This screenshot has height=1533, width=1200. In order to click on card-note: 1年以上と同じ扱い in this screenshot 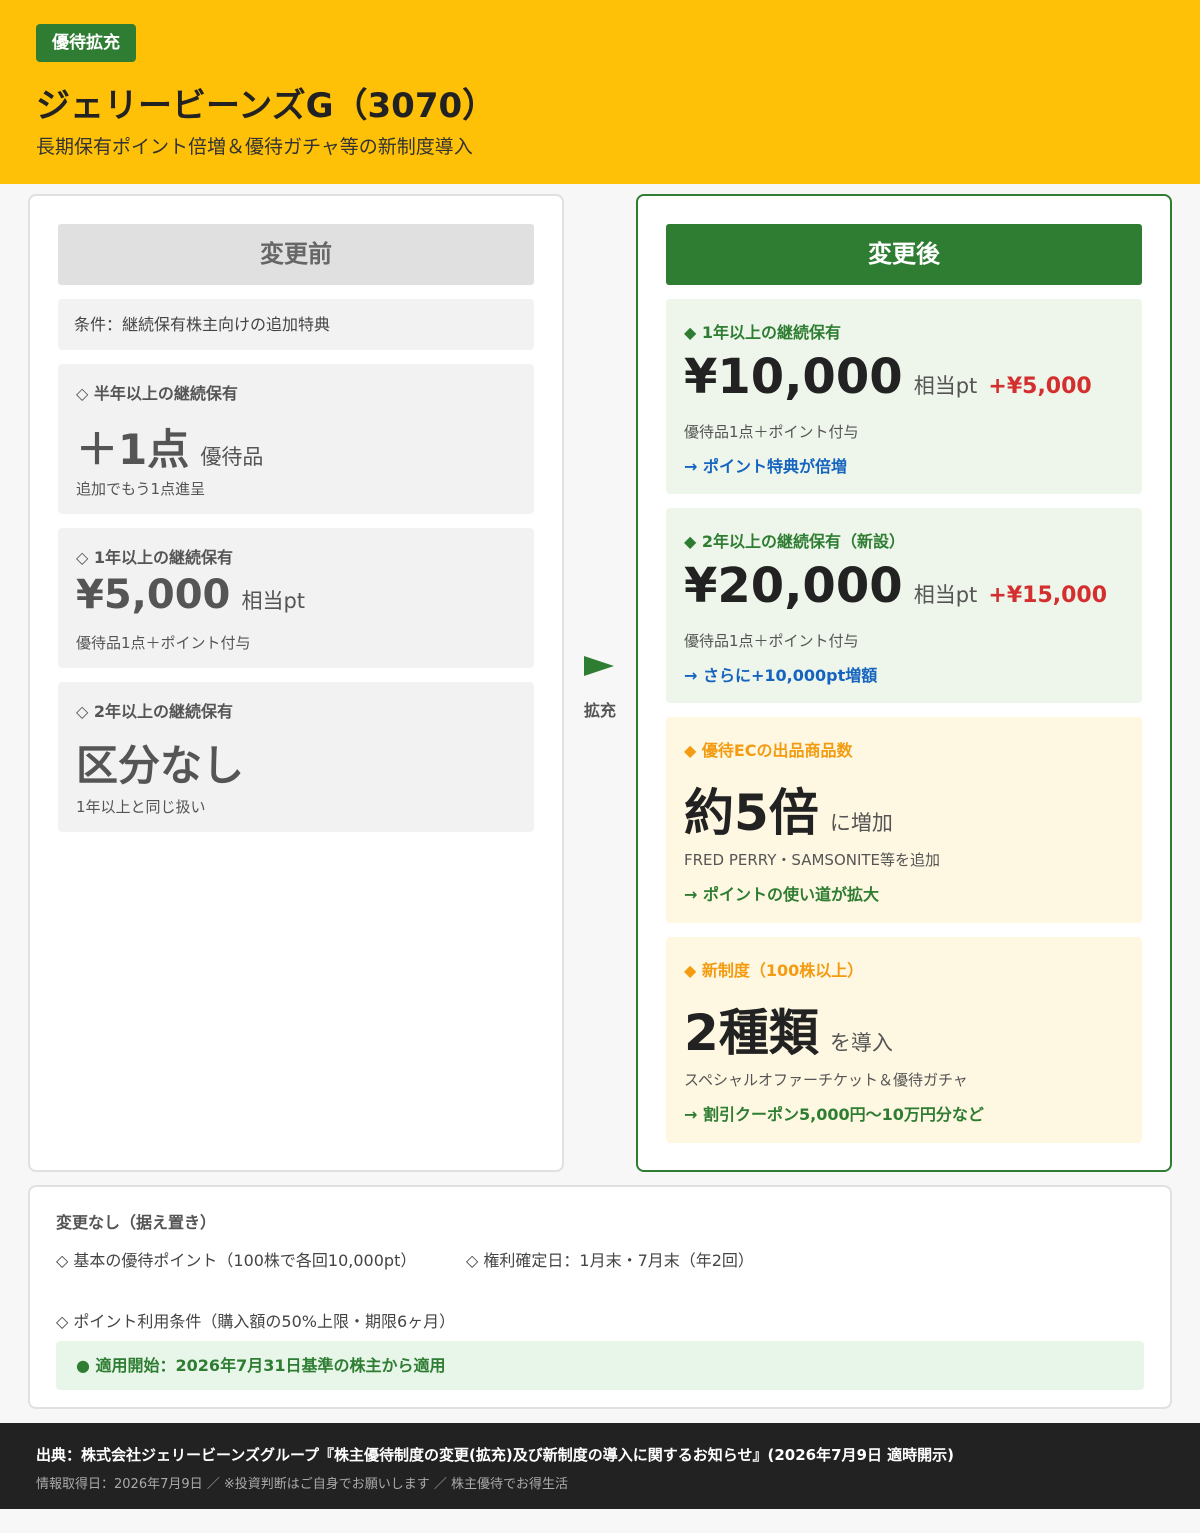, I will do `click(141, 807)`.